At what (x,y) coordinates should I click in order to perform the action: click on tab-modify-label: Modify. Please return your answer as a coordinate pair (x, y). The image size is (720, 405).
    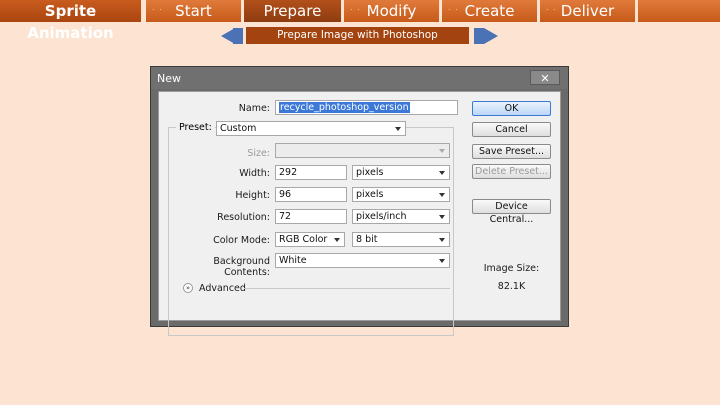
    Looking at the image, I should click on (391, 11).